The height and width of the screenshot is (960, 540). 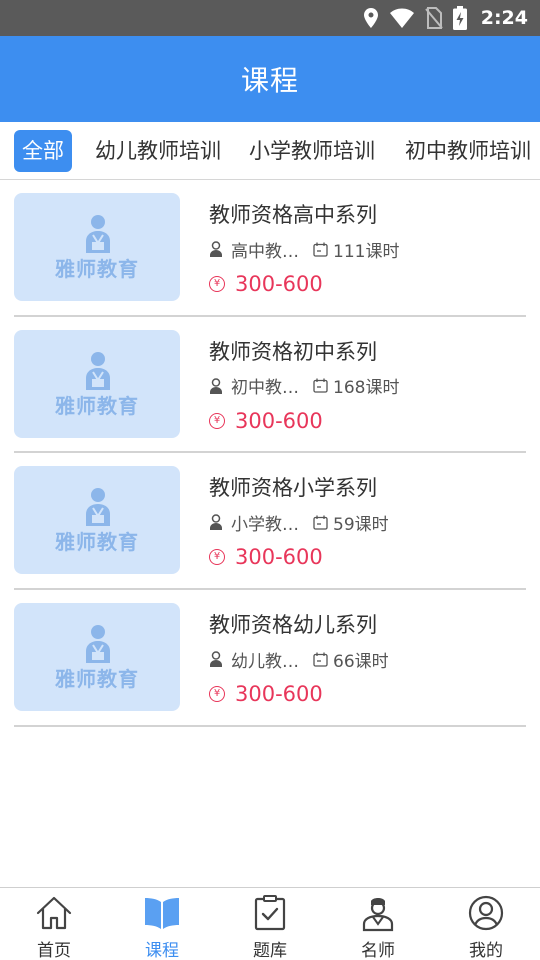 I want to click on profile-icon, so click(x=486, y=913).